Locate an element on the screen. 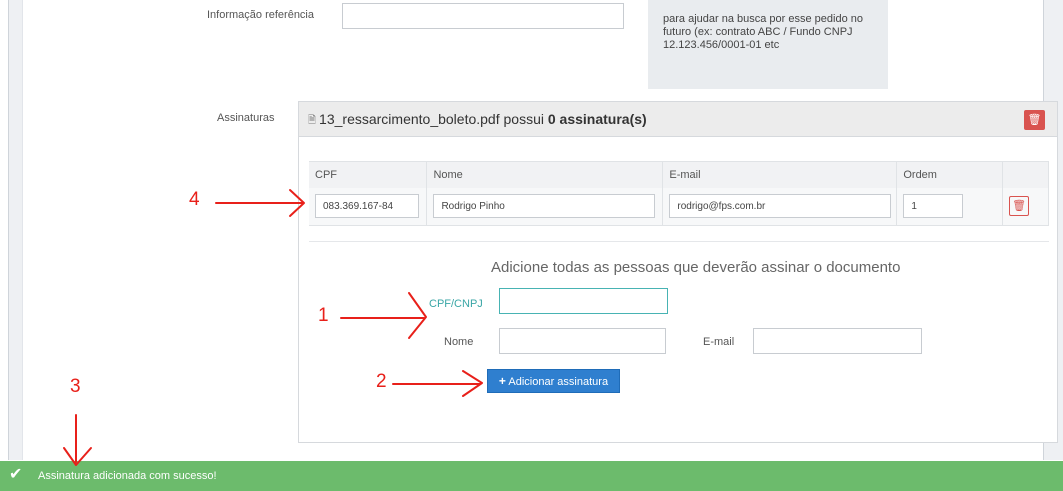 The image size is (1063, 491). success-toast: ✔ Assinatura adicionada com sucesso! is located at coordinates (531, 476).